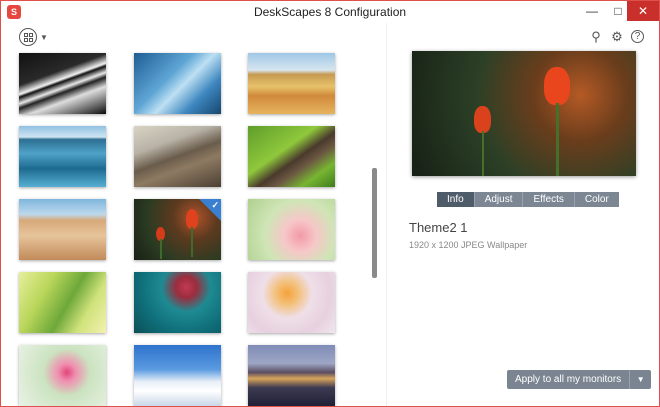 Image resolution: width=660 pixels, height=407 pixels. I want to click on help-icon: ?, so click(637, 36).